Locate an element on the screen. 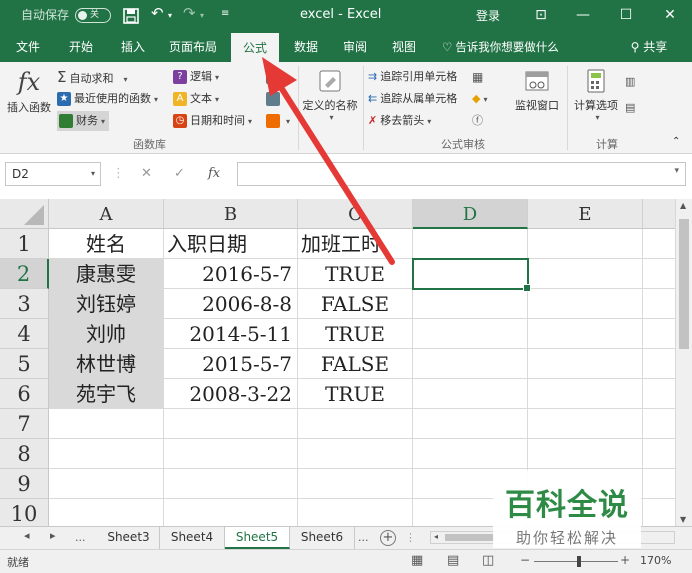  page-layout-view-icon: ▤ is located at coordinates (453, 560).